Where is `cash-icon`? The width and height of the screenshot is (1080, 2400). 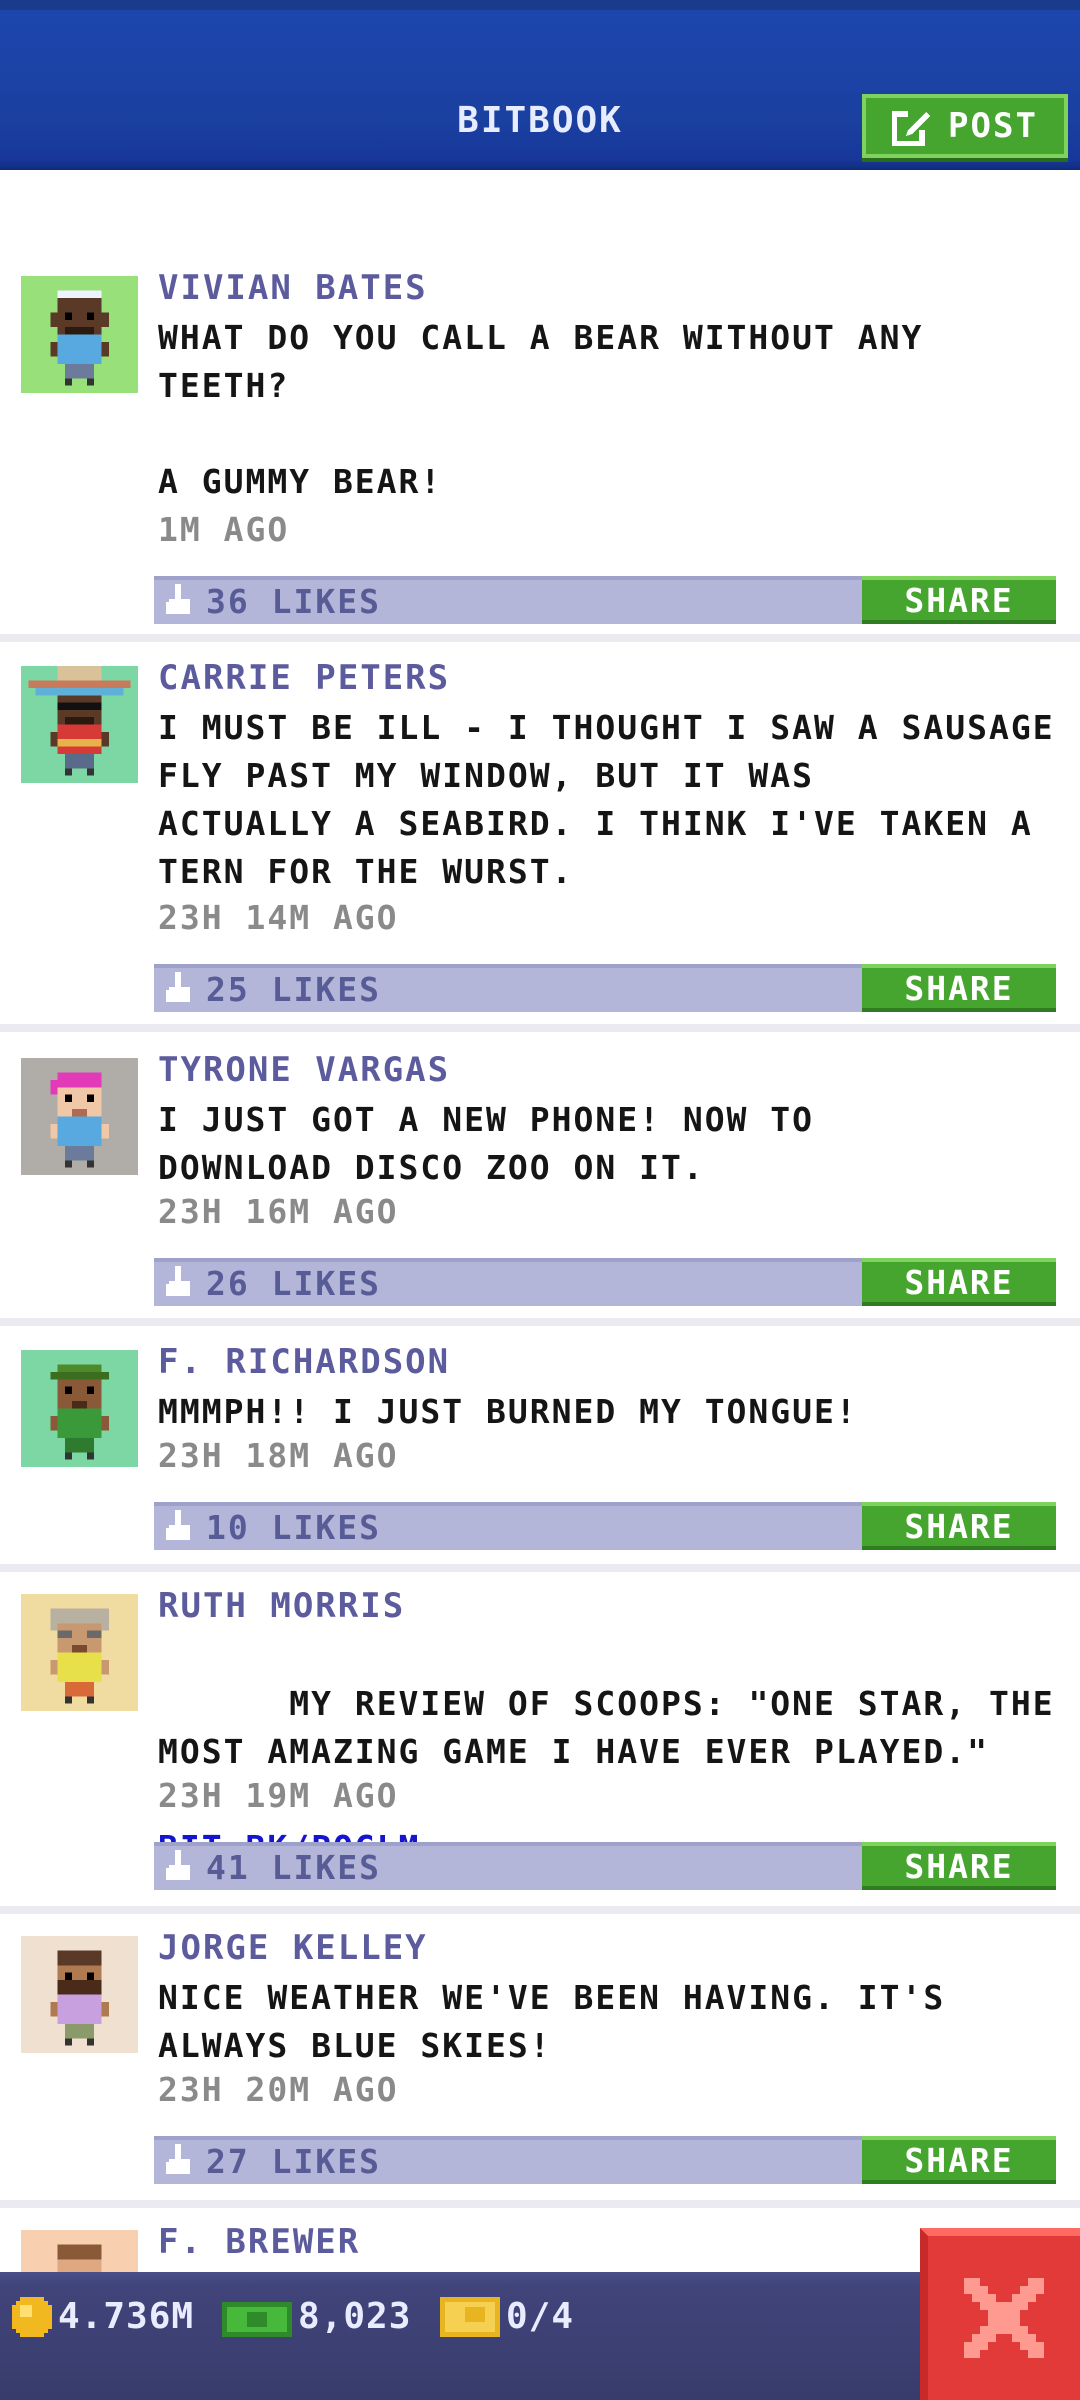
cash-icon is located at coordinates (257, 2319).